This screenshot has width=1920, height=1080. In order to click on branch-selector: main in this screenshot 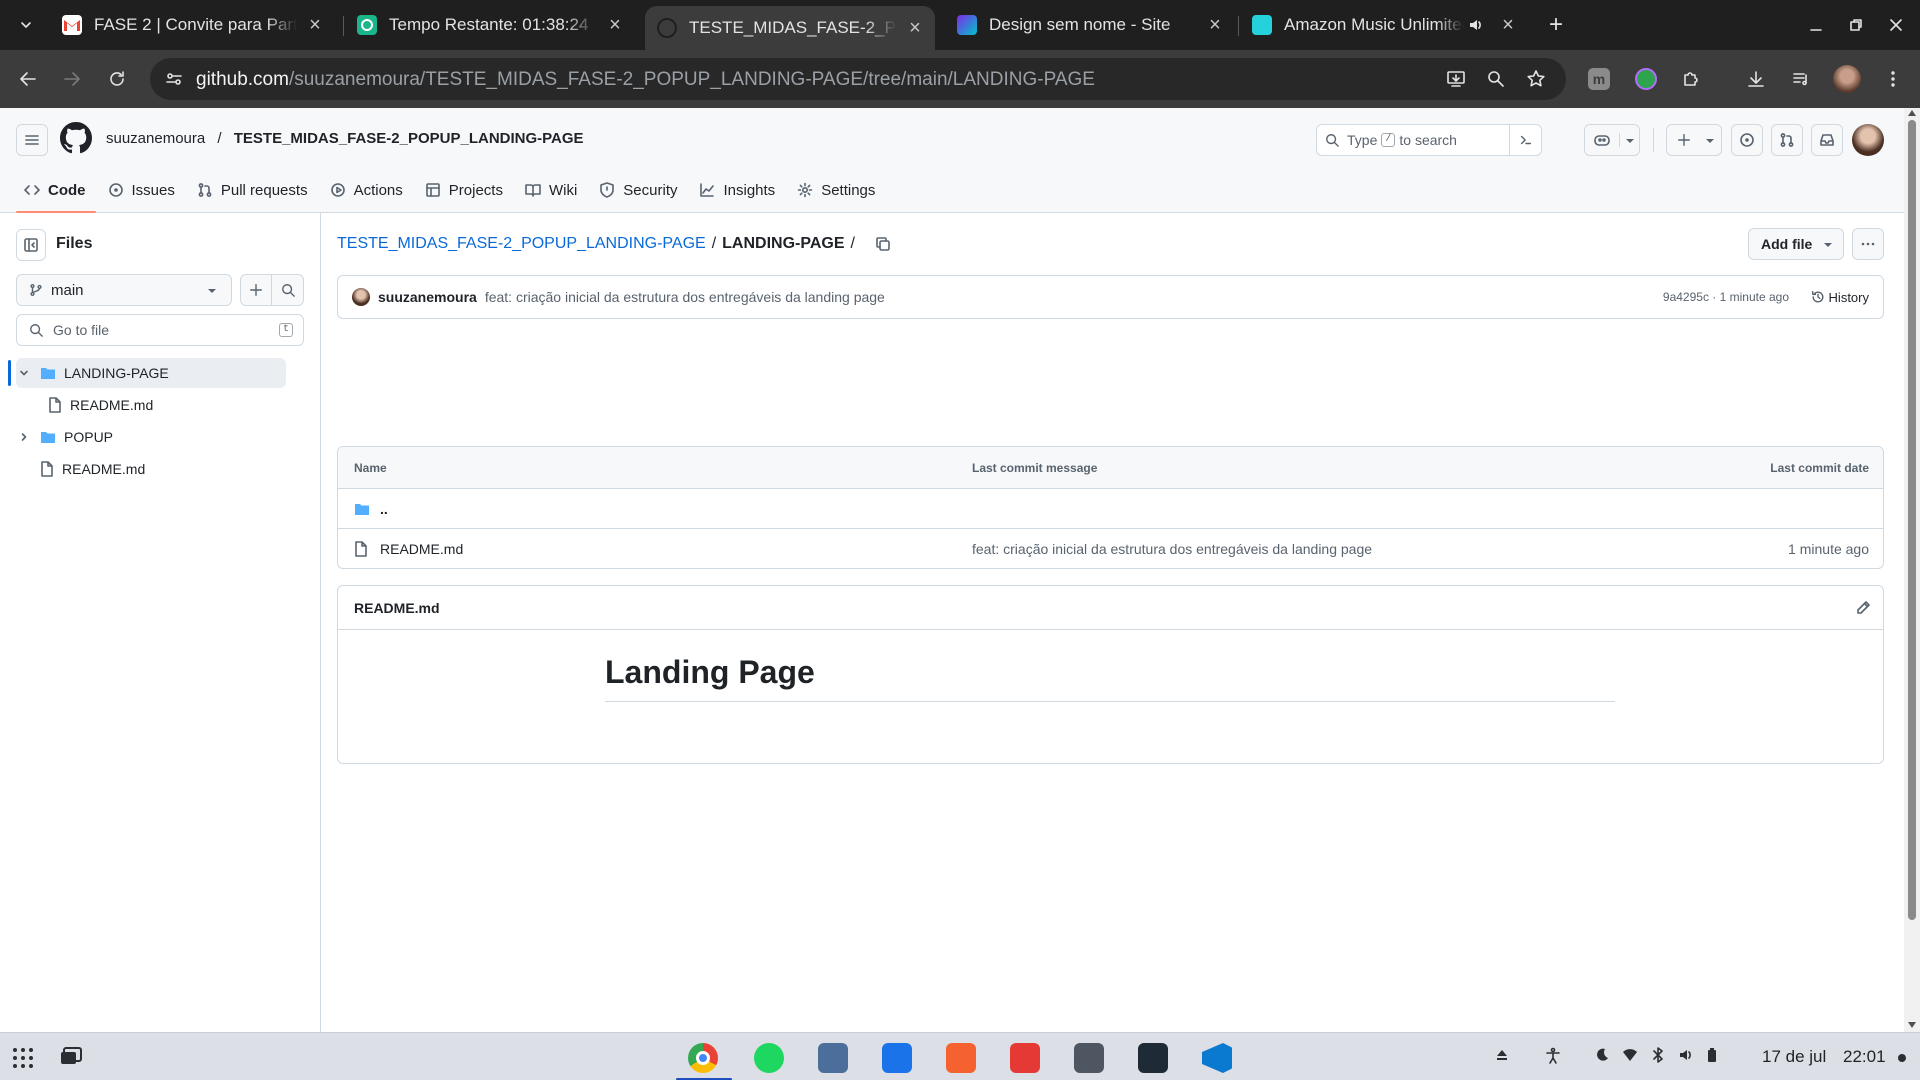, I will do `click(124, 290)`.